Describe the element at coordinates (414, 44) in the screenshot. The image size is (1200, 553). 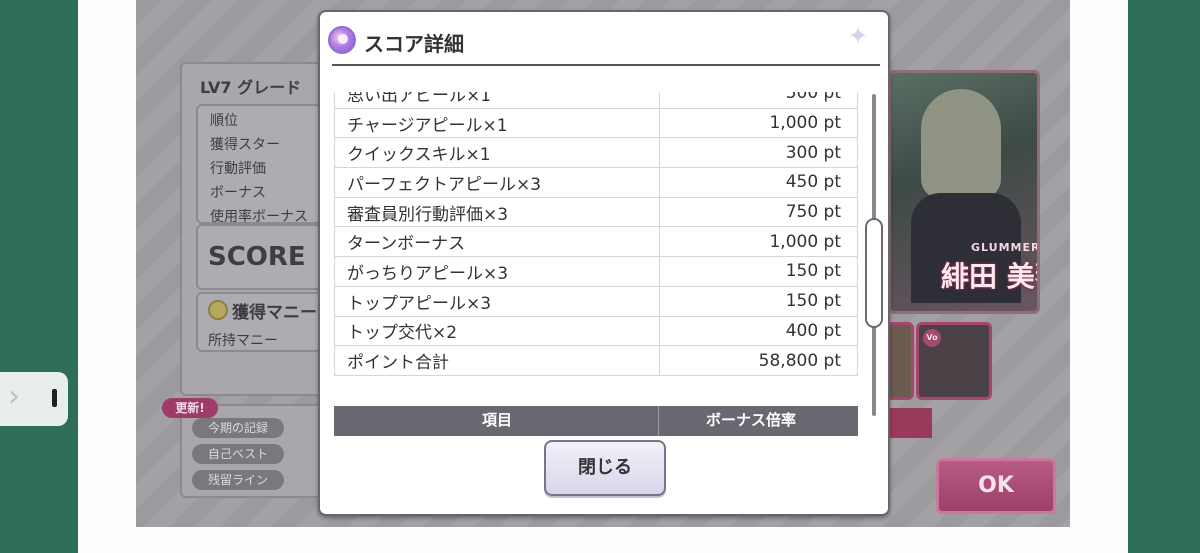
I see `dialog-title: スコア詳細` at that location.